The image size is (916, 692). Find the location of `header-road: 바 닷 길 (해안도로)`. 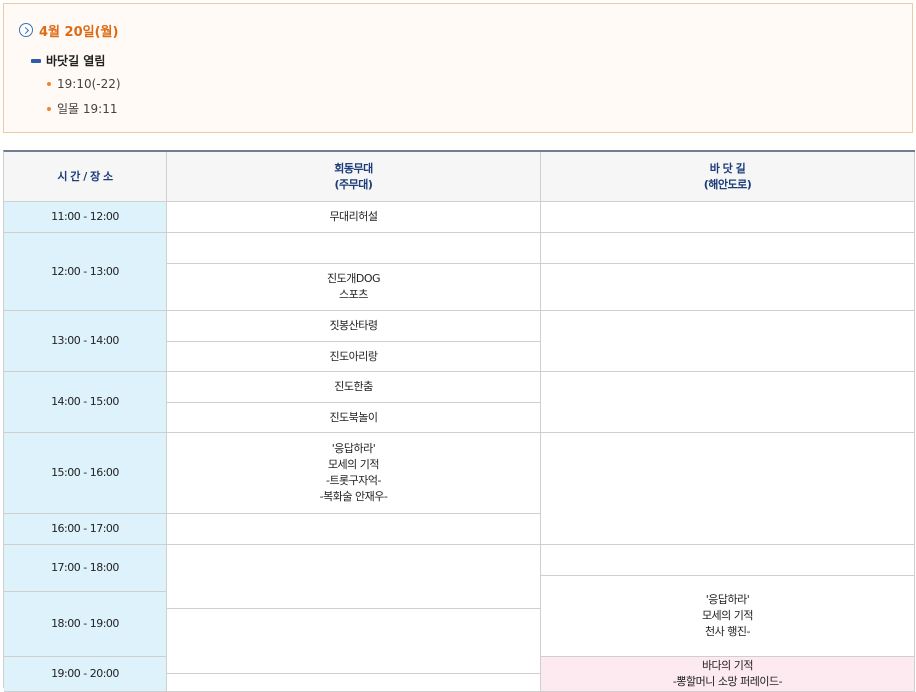

header-road: 바 닷 길 (해안도로) is located at coordinates (728, 177).